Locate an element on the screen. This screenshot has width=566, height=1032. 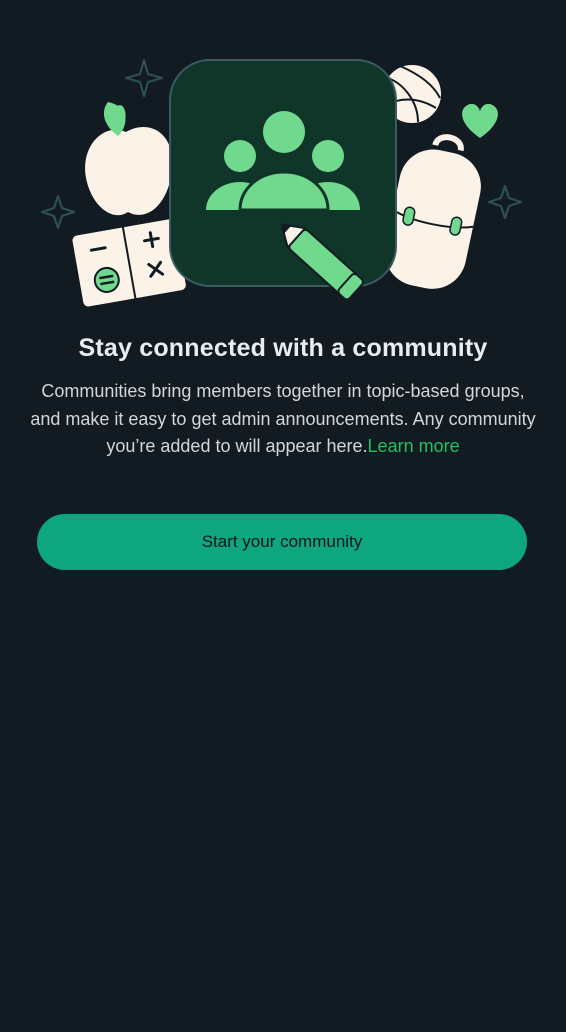
apple-icon is located at coordinates (129, 159).